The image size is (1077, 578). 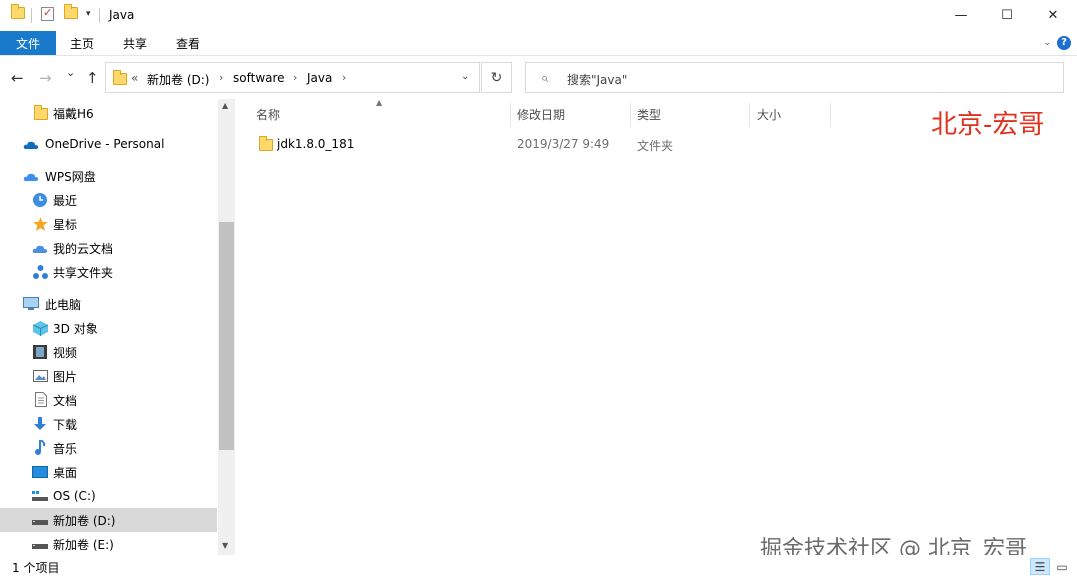 What do you see at coordinates (36, 568) in the screenshot?
I see `item-count: 1 个项目` at bounding box center [36, 568].